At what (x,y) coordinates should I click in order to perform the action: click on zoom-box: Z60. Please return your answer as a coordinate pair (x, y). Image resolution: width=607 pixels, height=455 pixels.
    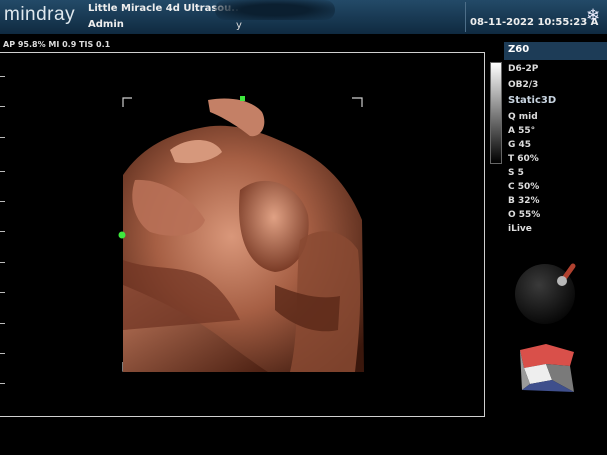
    Looking at the image, I should click on (555, 51).